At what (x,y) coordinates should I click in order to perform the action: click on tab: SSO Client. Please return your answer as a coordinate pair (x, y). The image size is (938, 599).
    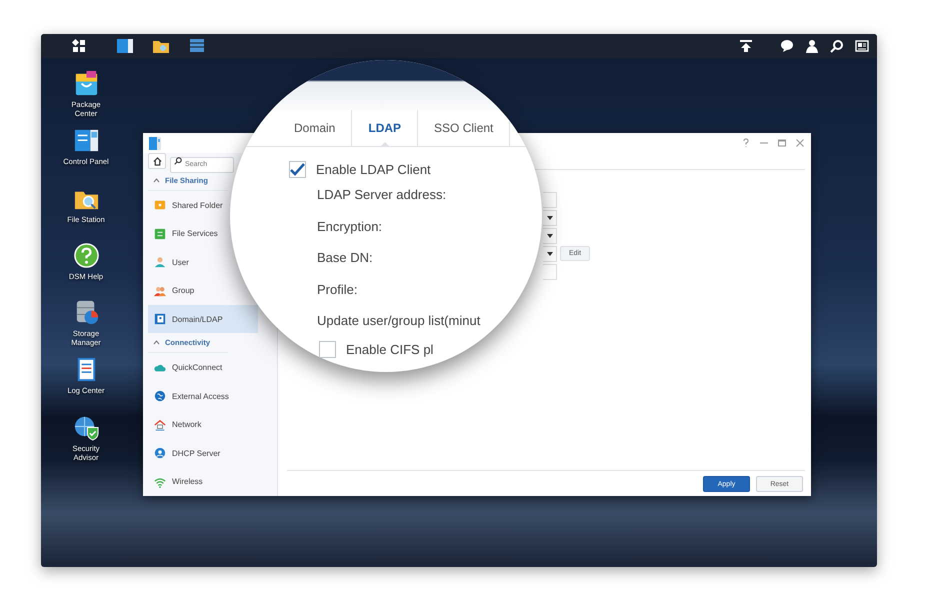
    Looking at the image, I should click on (464, 128).